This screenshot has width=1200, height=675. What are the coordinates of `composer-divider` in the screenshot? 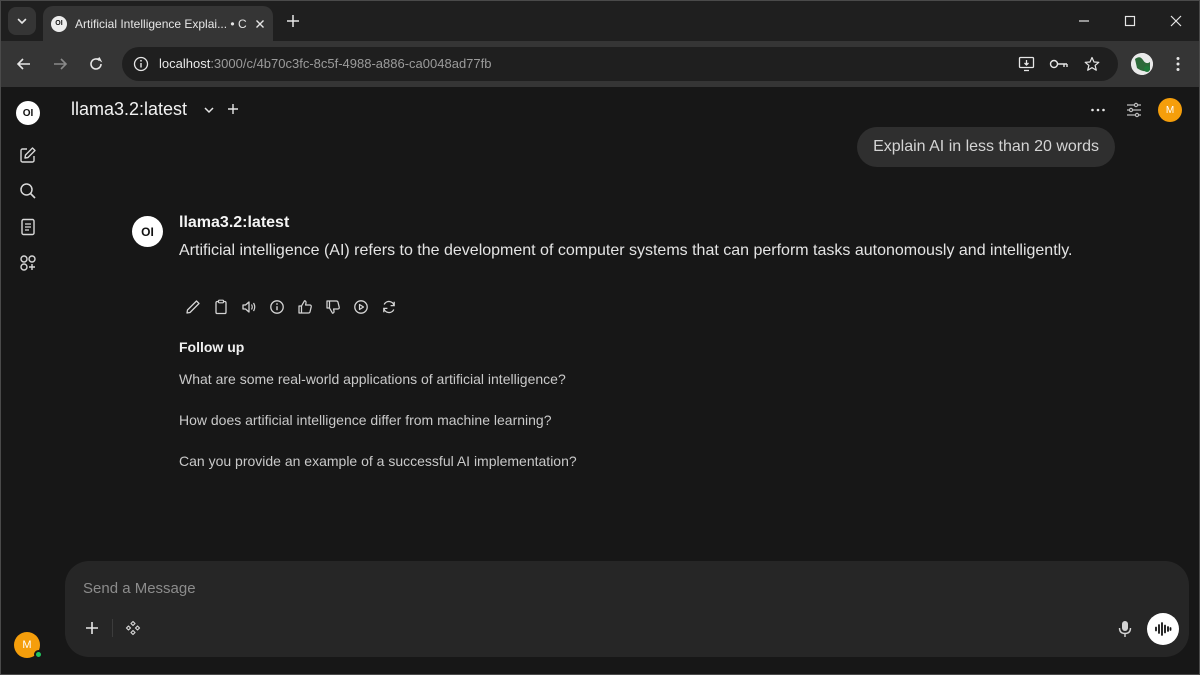 It's located at (112, 628).